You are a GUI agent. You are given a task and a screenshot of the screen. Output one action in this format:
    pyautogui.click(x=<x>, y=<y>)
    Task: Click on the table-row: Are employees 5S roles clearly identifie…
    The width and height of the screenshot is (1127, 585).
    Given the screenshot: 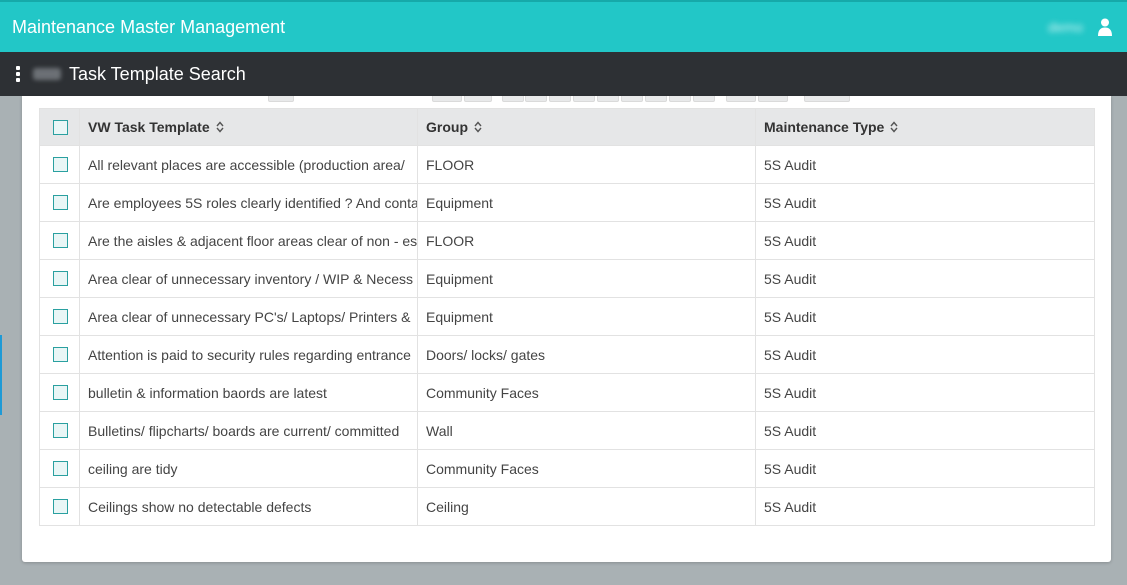 What is the action you would take?
    pyautogui.click(x=567, y=202)
    